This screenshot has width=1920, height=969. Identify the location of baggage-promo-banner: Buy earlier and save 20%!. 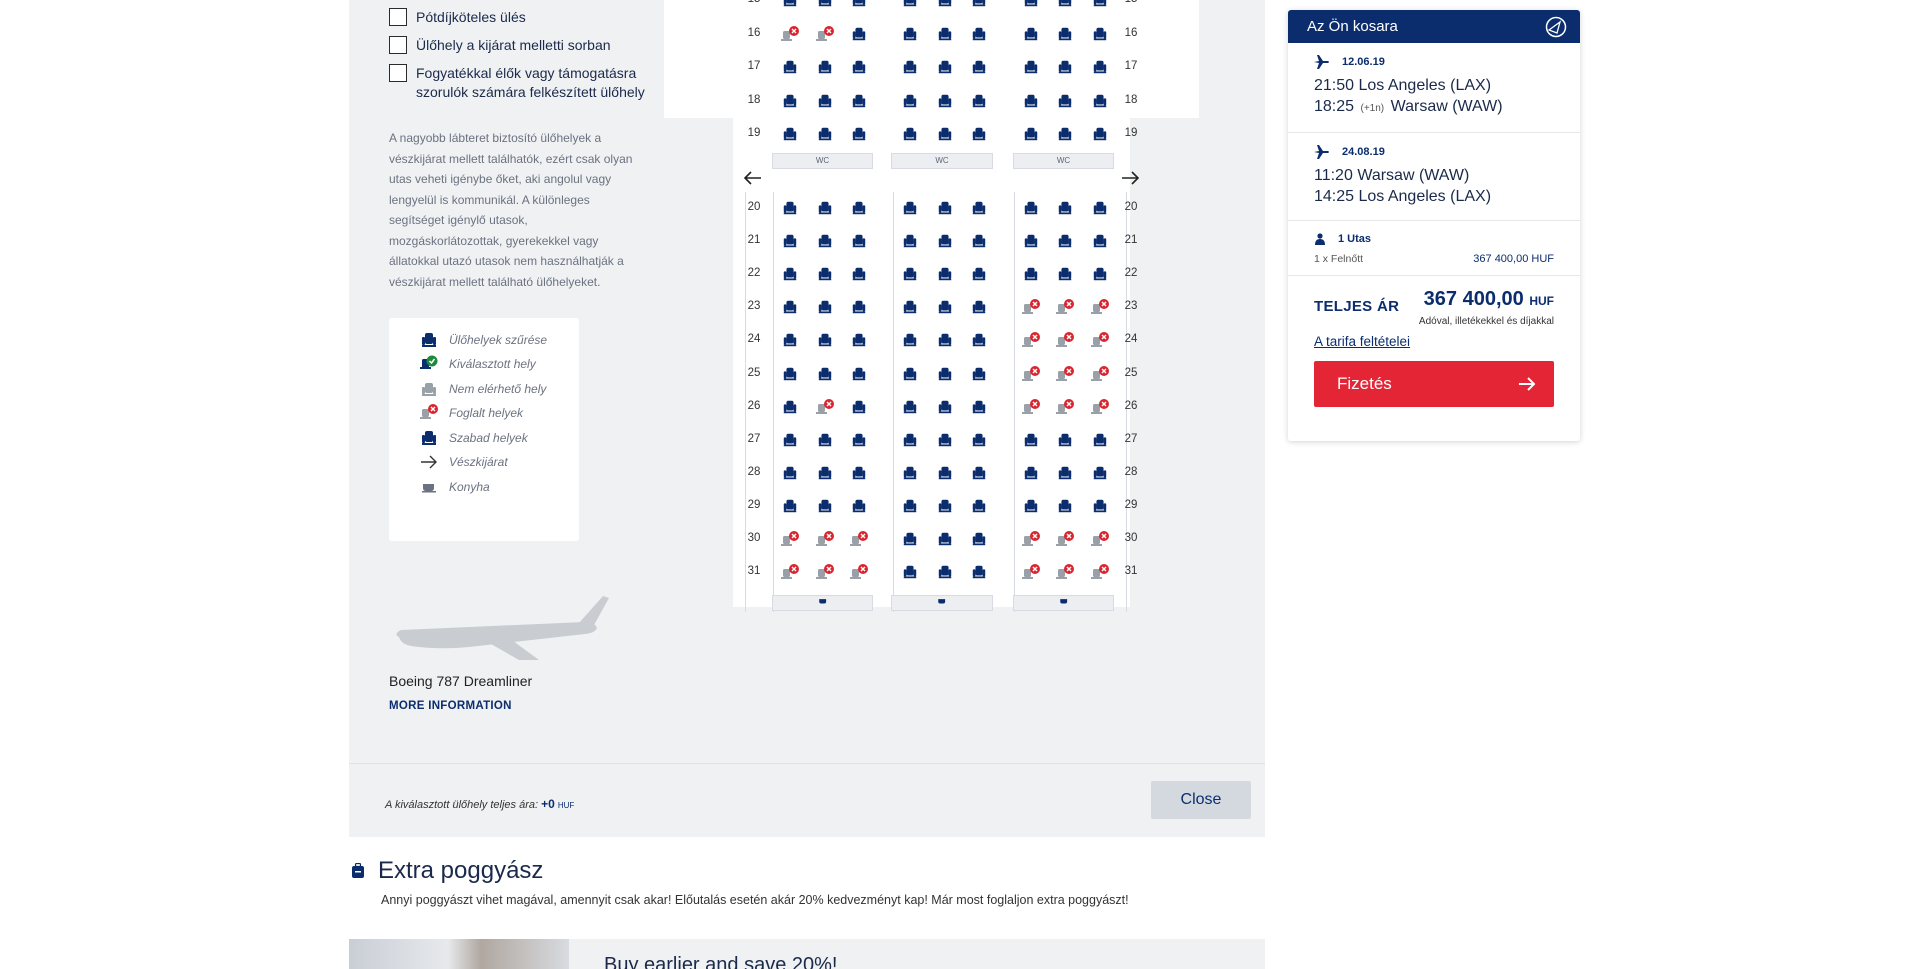
(807, 954).